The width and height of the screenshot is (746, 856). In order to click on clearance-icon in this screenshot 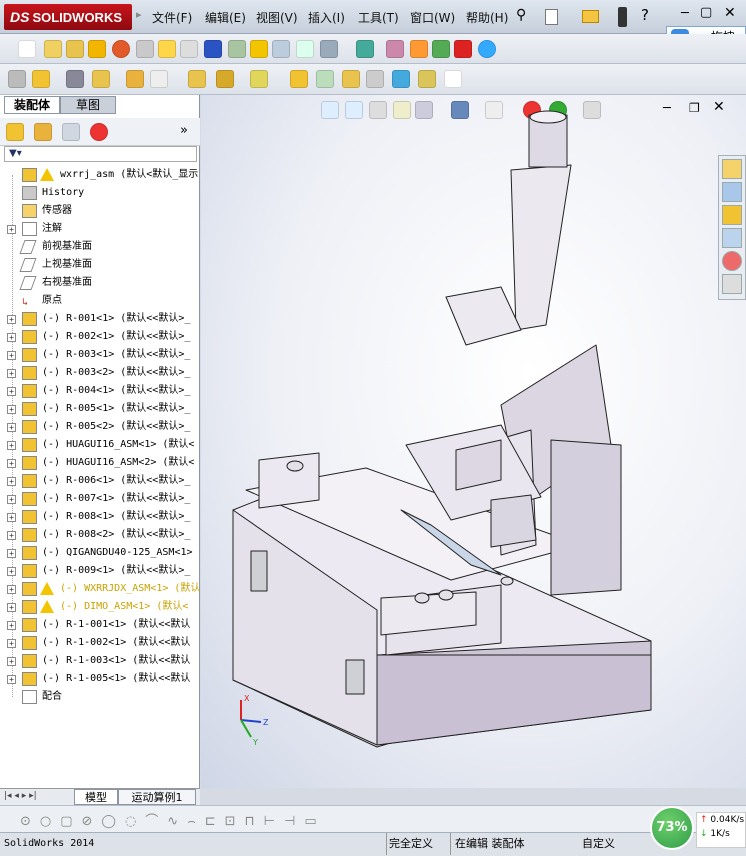, I will do `click(427, 79)`.